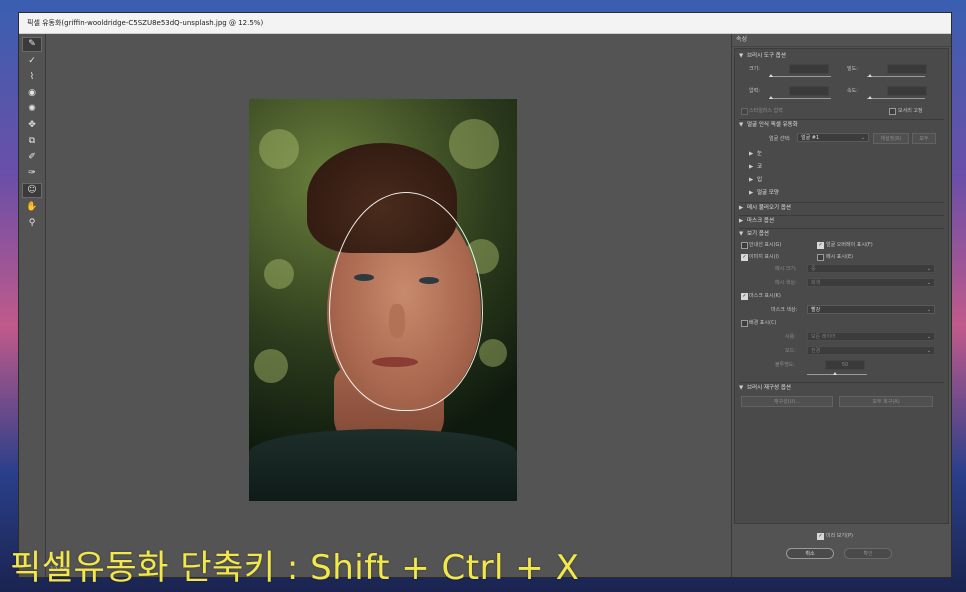 This screenshot has width=966, height=592. What do you see at coordinates (744, 245) in the screenshot?
I see `show-guides-checkbox` at bounding box center [744, 245].